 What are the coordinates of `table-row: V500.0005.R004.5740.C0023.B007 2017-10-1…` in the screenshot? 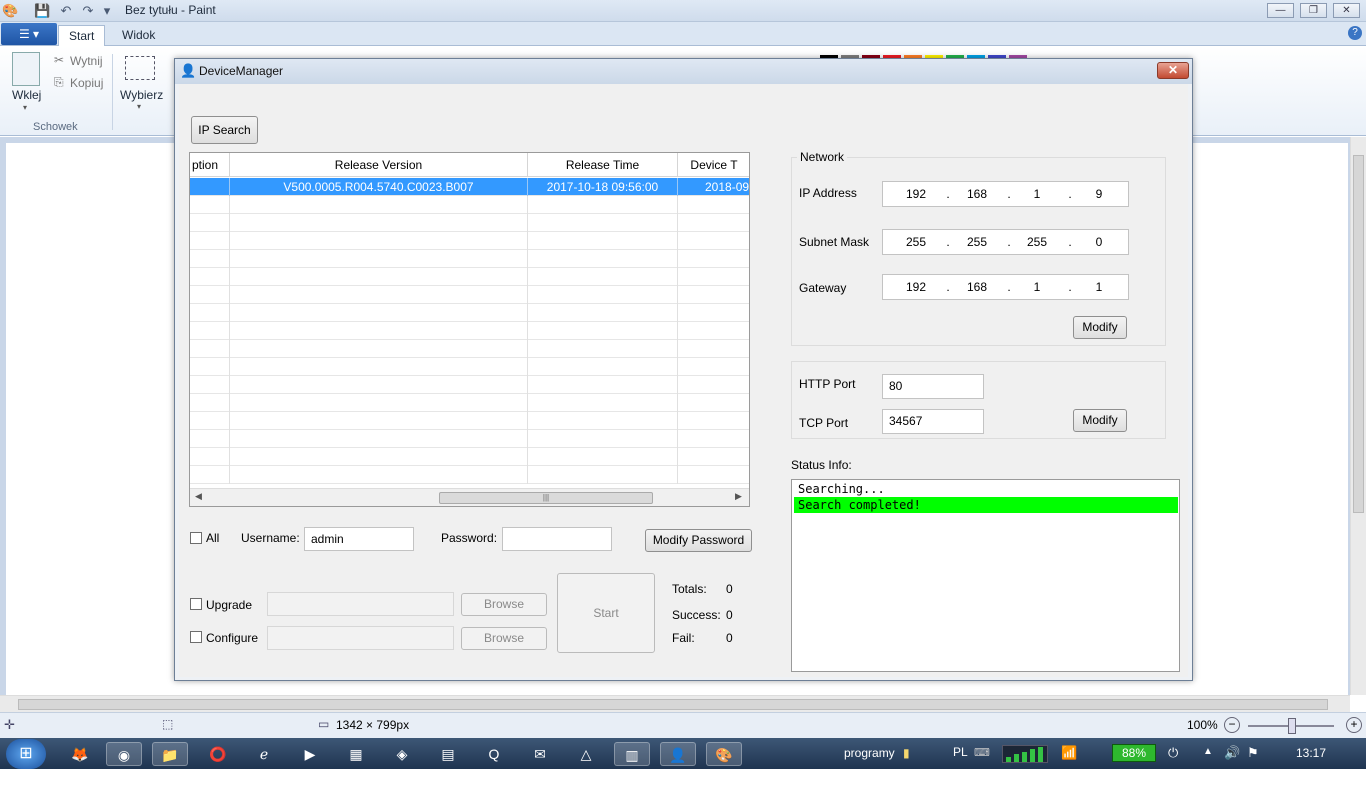 It's located at (469, 187).